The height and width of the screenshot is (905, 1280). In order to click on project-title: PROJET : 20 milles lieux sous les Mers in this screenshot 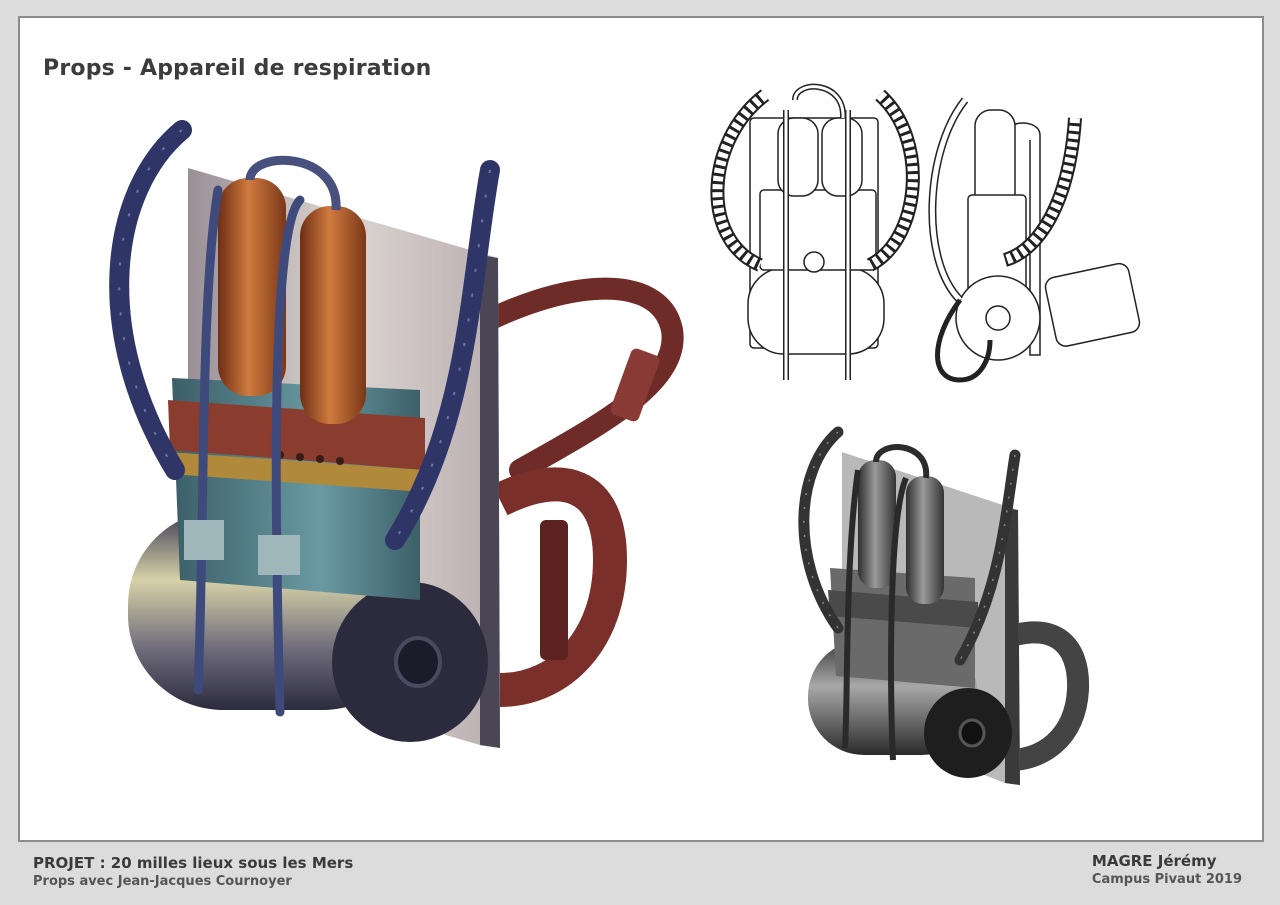, I will do `click(193, 863)`.